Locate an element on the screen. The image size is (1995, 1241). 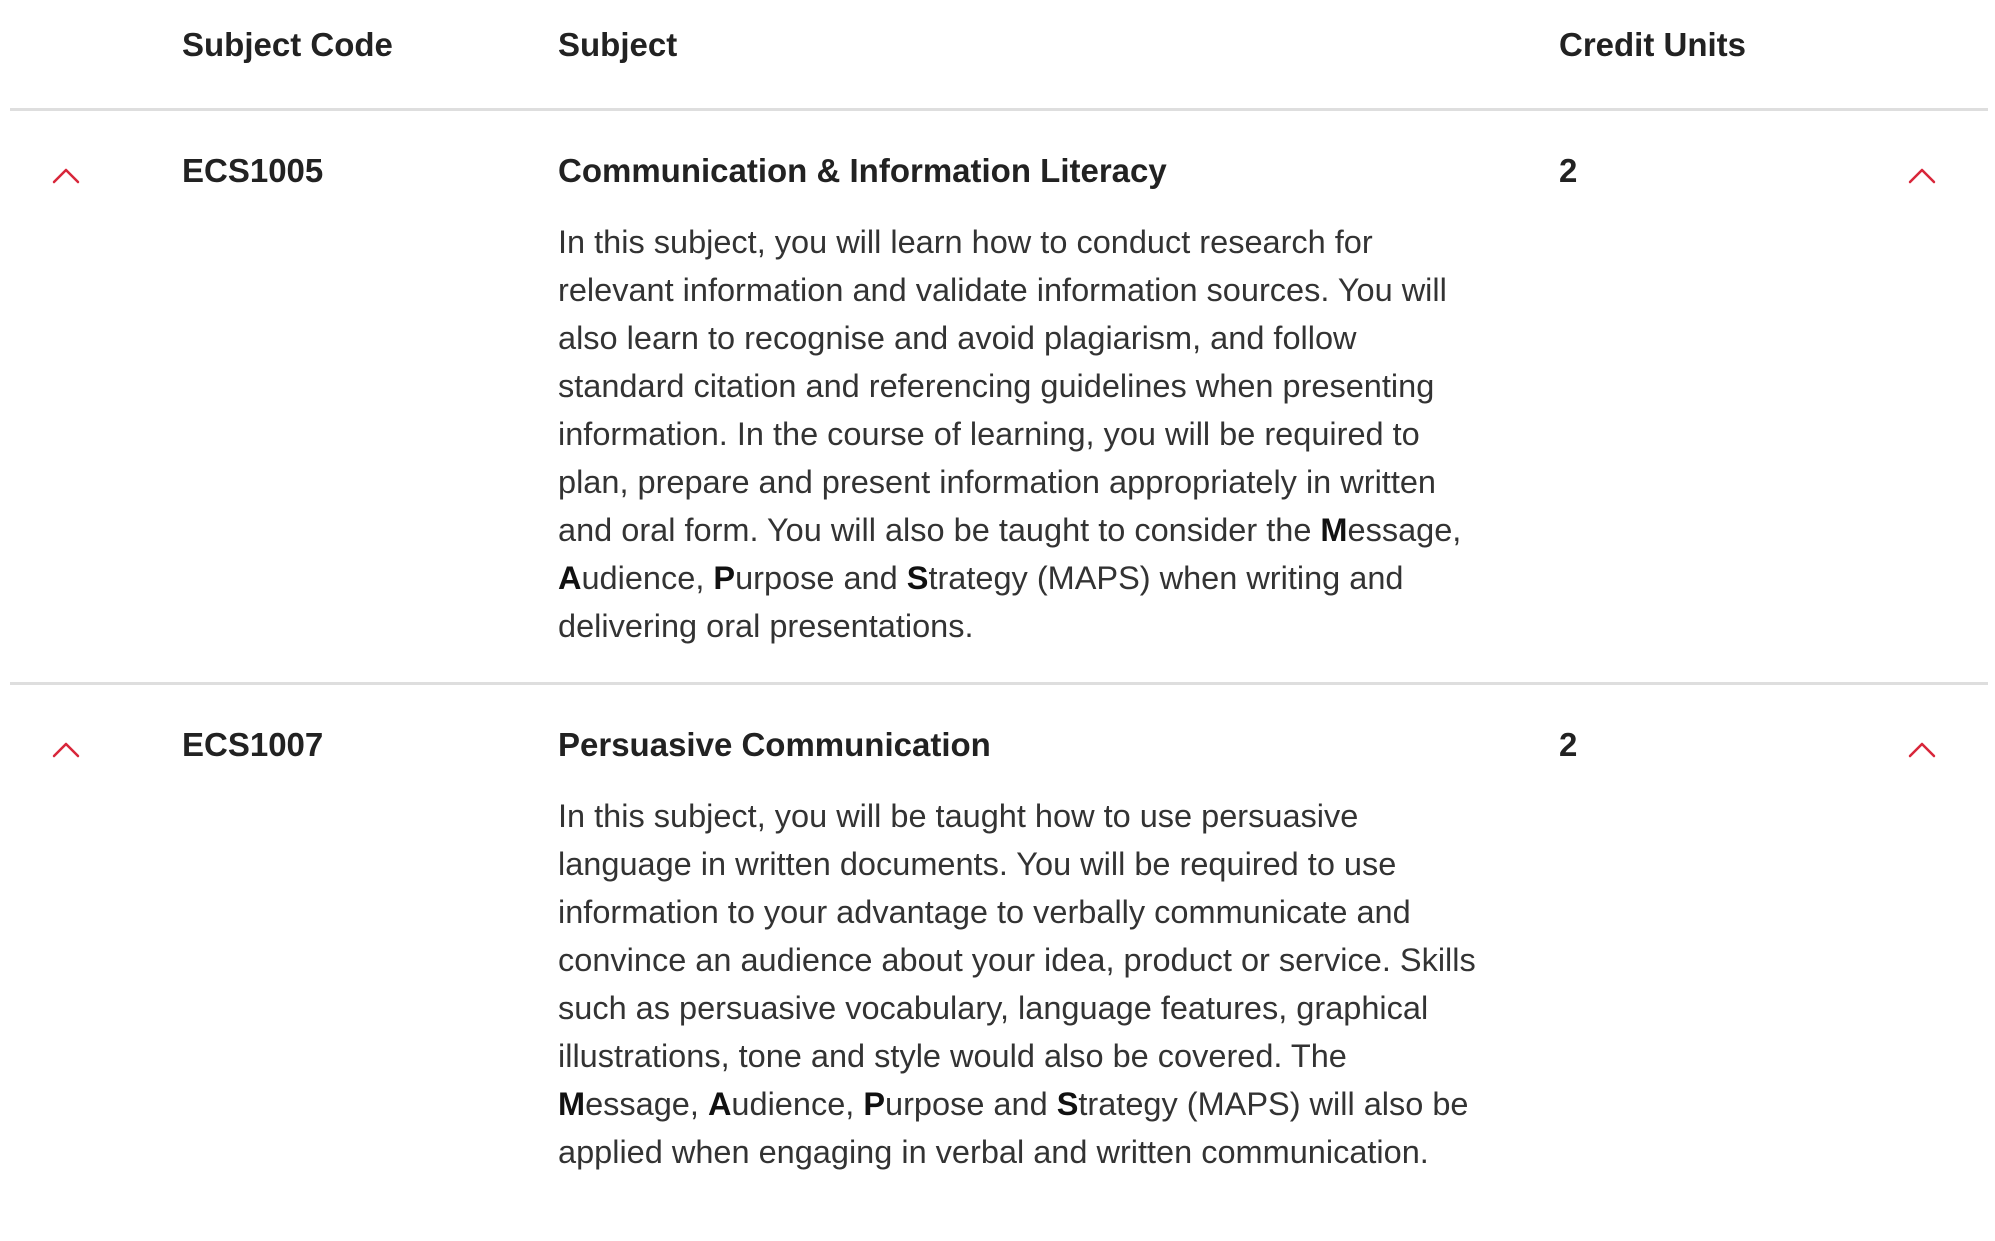
header-credit-units: Credit Units is located at coordinates (1653, 44).